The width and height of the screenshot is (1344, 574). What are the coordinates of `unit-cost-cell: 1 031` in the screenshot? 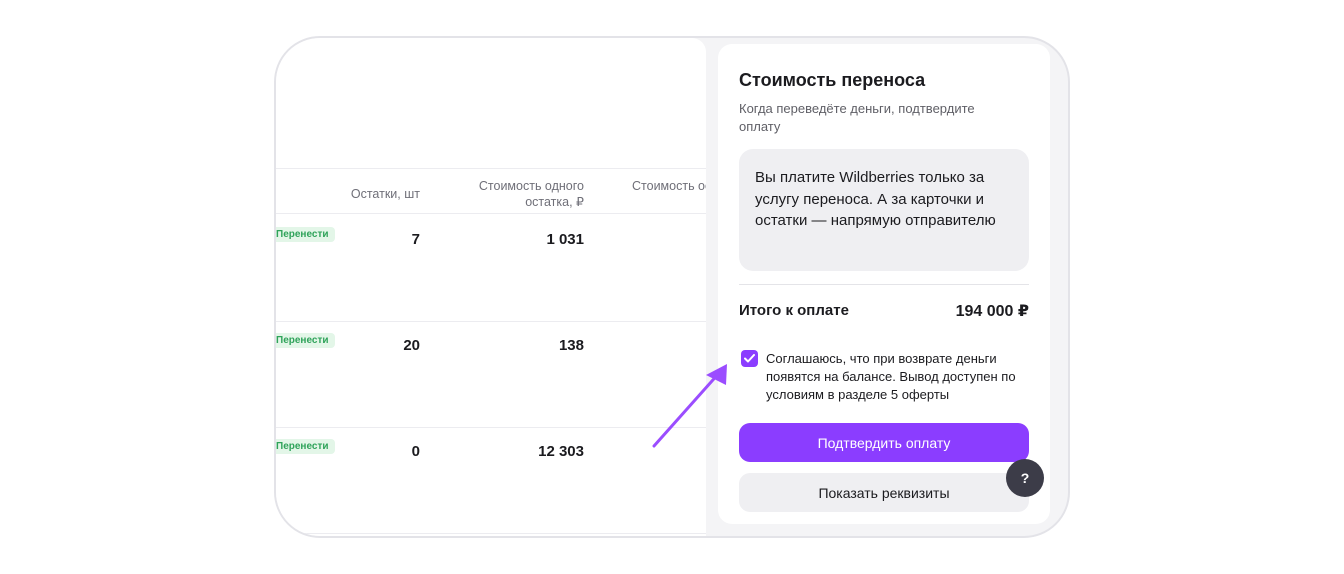 It's located at (565, 239).